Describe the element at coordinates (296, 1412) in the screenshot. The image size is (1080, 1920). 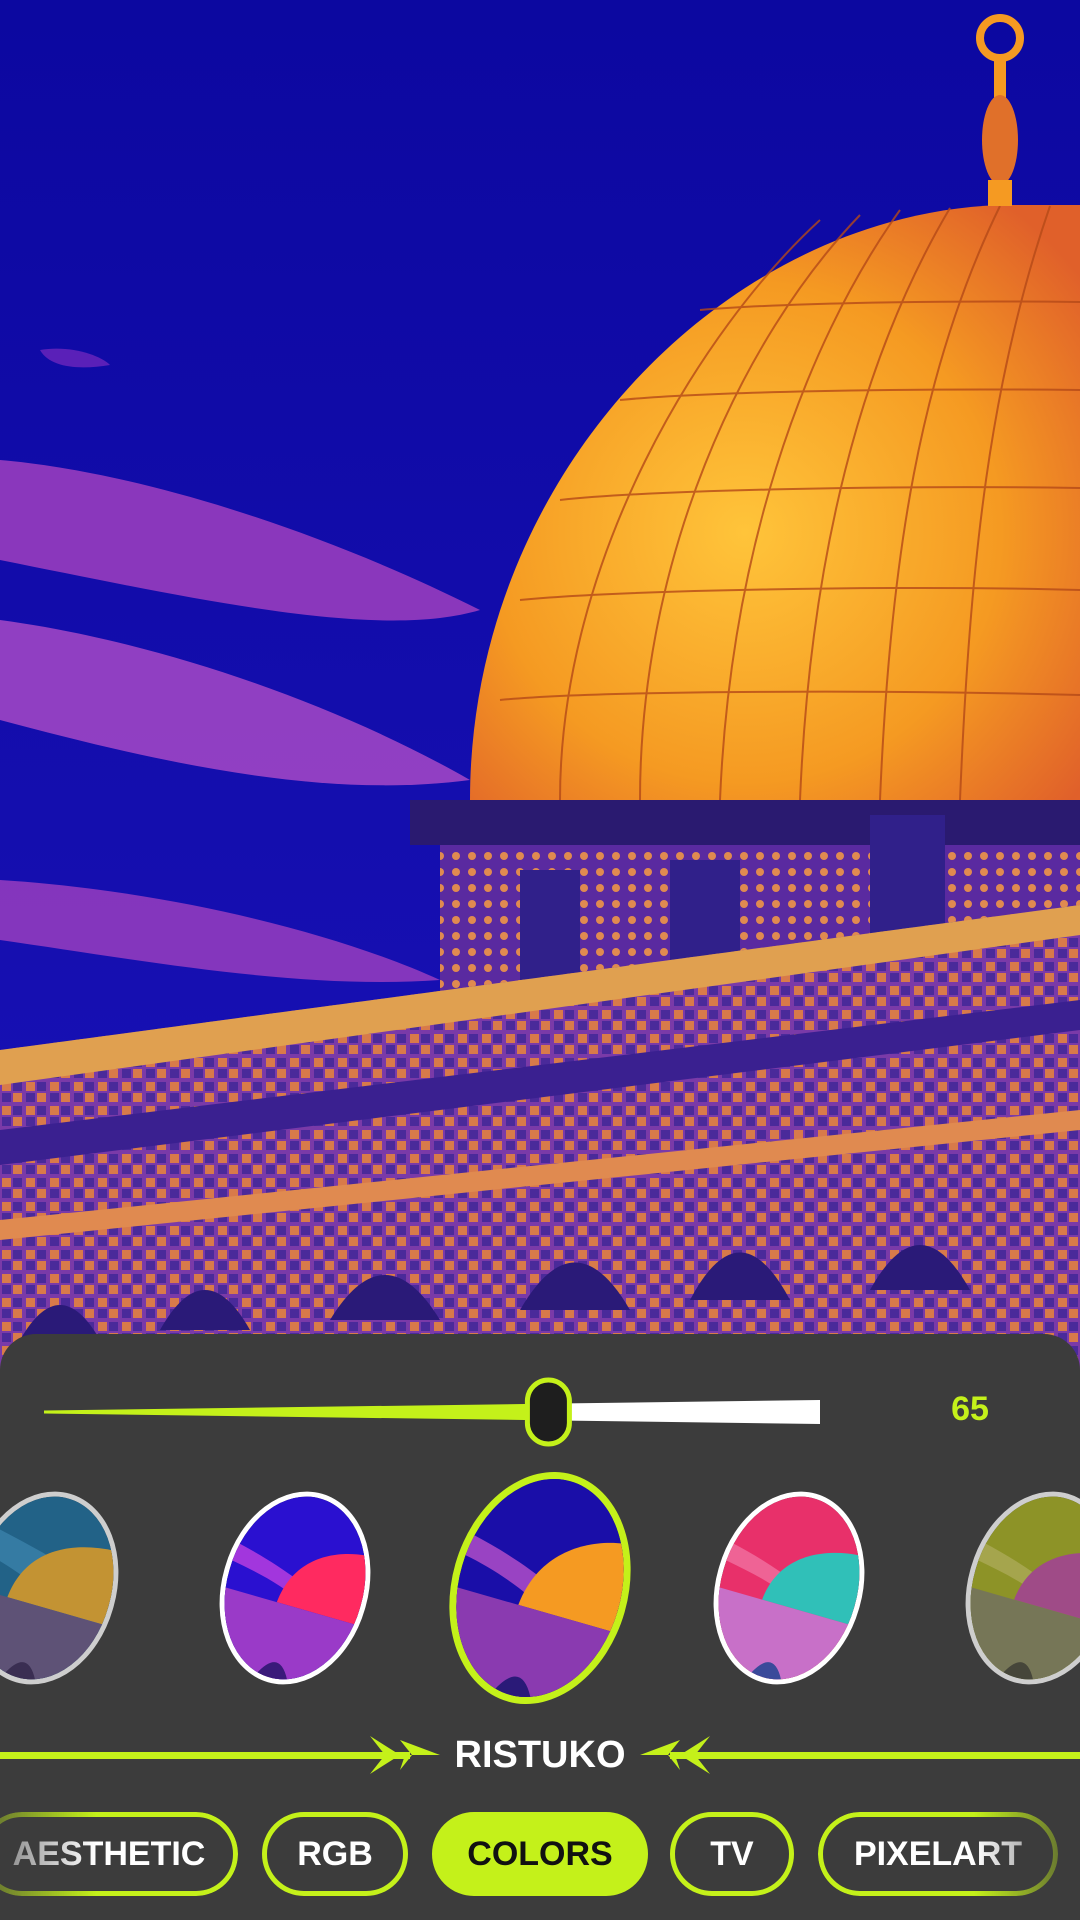
I see `slider-track-filled` at that location.